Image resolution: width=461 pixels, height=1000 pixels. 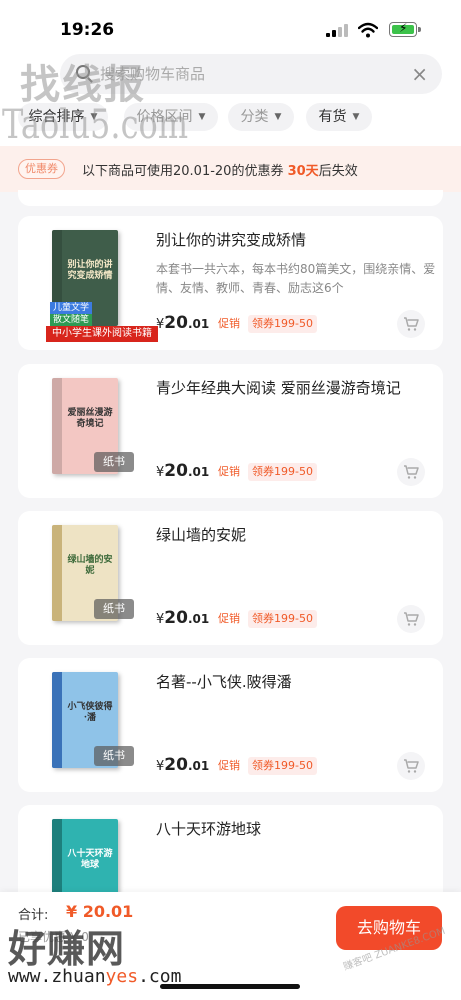 I want to click on cover-title: 八十天环游地球, so click(x=90, y=859).